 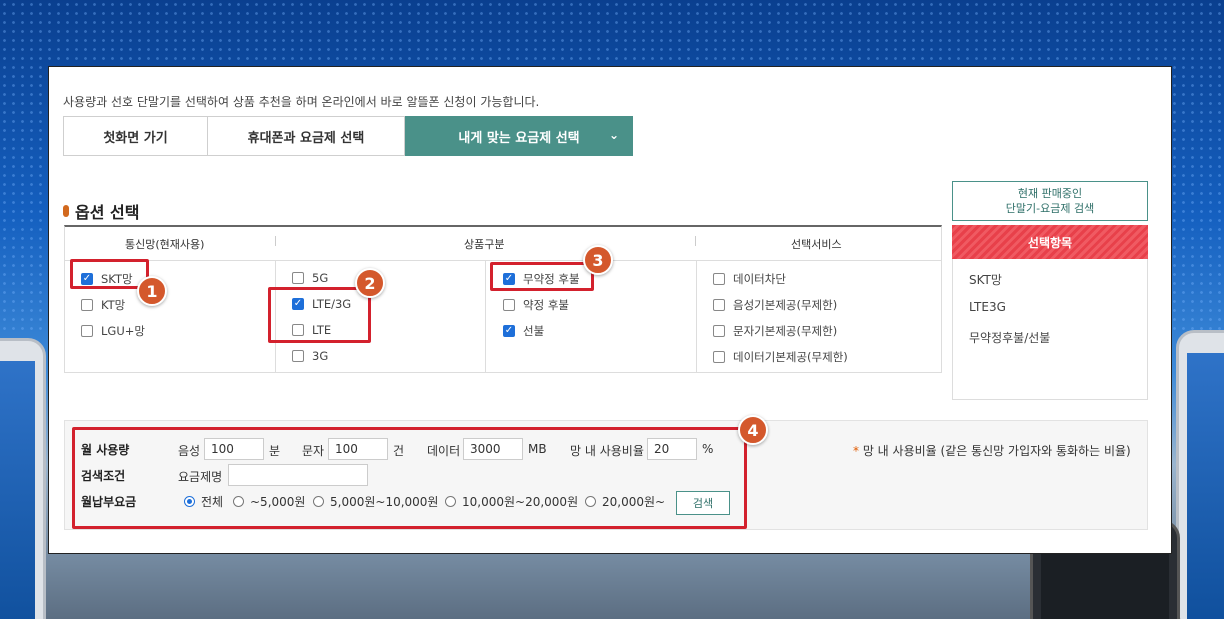 I want to click on step-badge-2: 2, so click(x=370, y=283).